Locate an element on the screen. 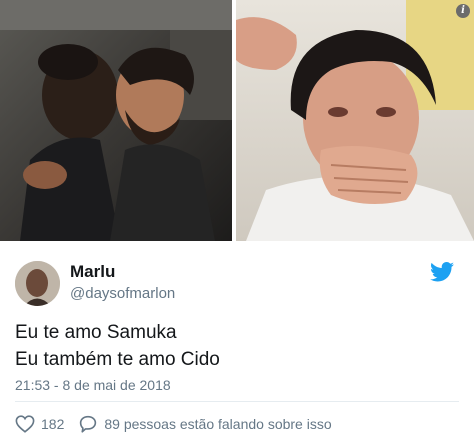 The image size is (474, 443). display-name: Marlu is located at coordinates (92, 272).